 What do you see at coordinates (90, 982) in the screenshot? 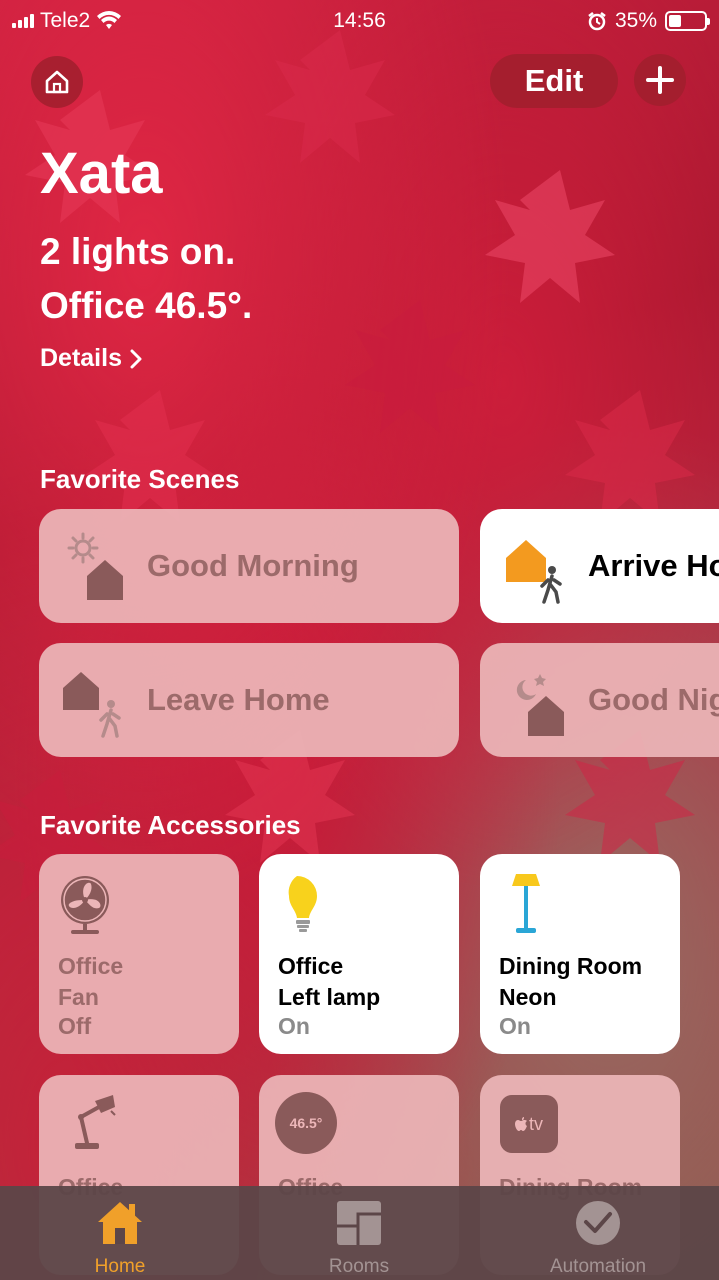
I see `accessory-name: Office Fan` at bounding box center [90, 982].